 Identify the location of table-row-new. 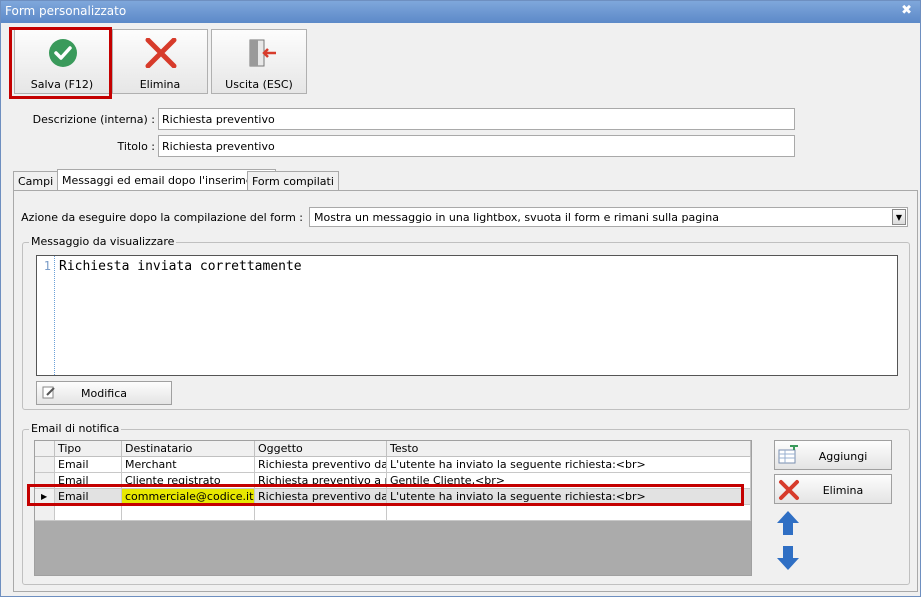
(393, 513).